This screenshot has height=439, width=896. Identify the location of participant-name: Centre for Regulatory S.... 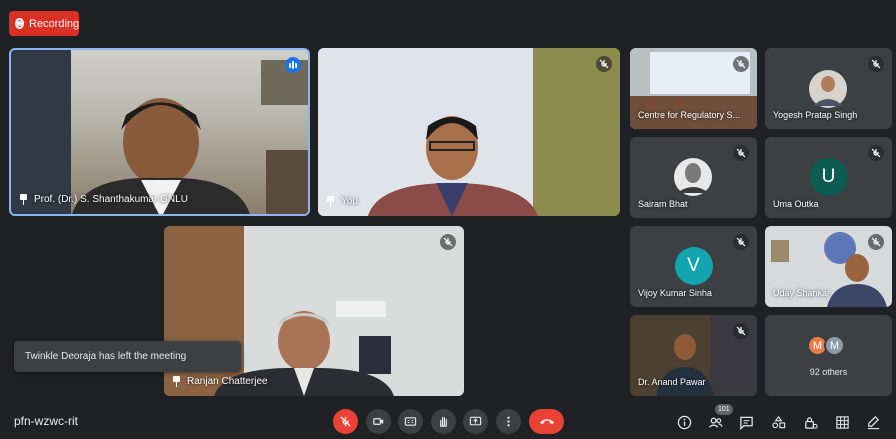
(689, 115).